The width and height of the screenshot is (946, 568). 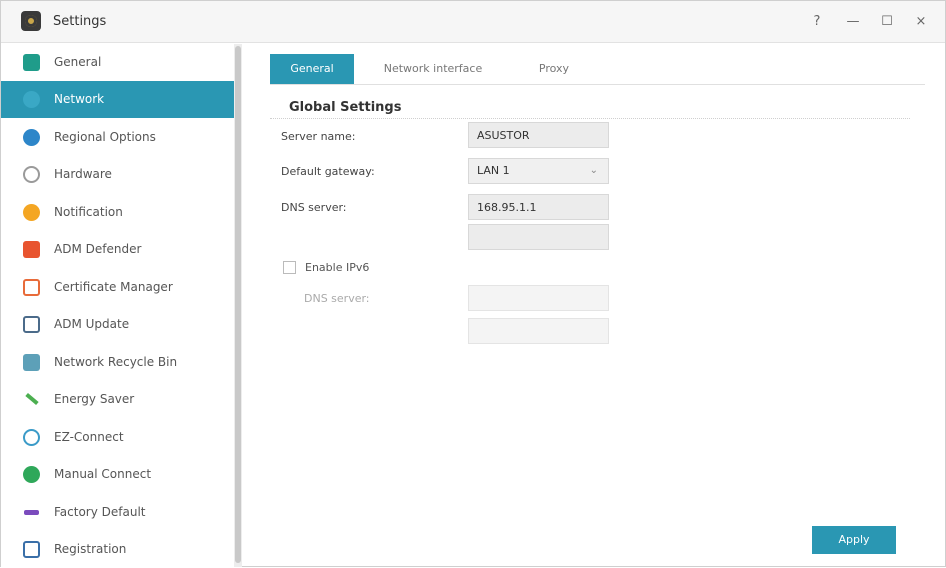 I want to click on sidebar-item-manual-connect: Manual Connect, so click(x=117, y=474).